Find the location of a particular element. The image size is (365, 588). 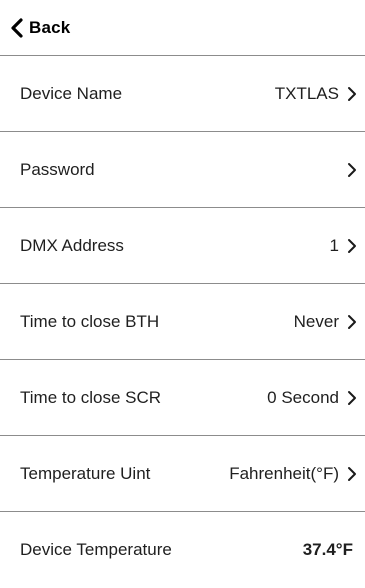

device-temperature-row: Device Temperature 37.4°F is located at coordinates (182, 550).